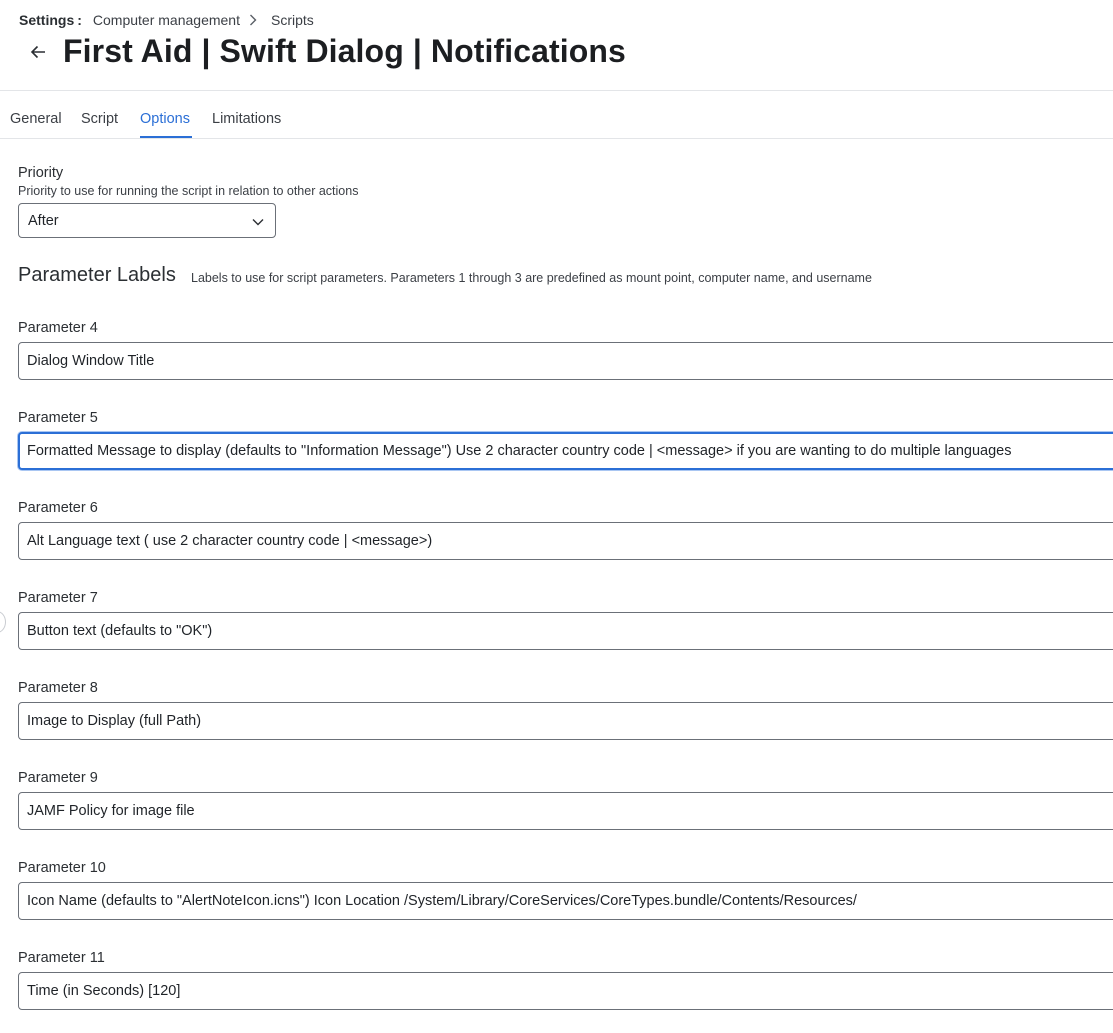  Describe the element at coordinates (344, 51) in the screenshot. I see `page-title: First Aid | Swift Dialog | Notifications` at that location.